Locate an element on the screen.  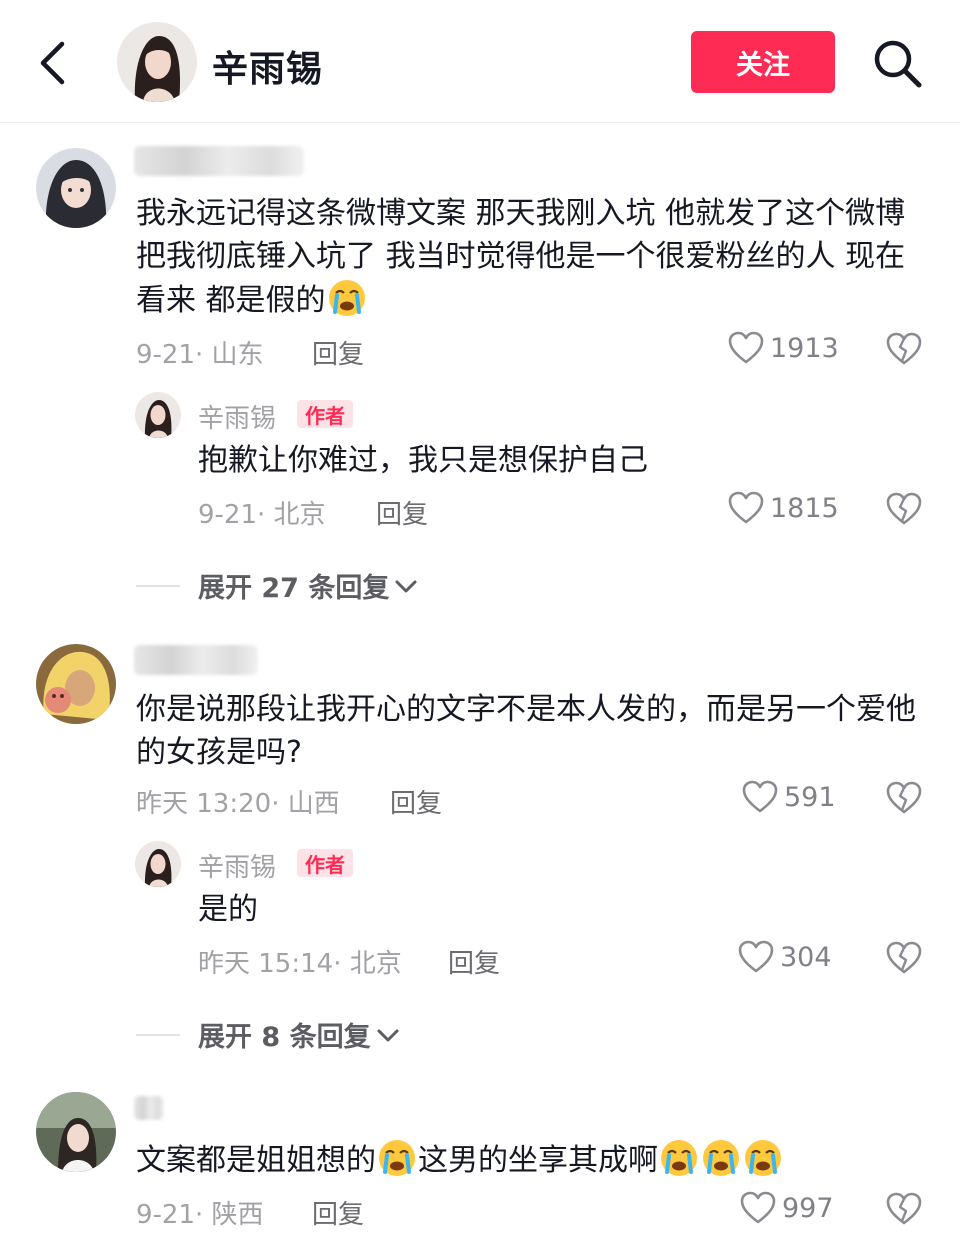
like-button: 997 is located at coordinates (787, 1208).